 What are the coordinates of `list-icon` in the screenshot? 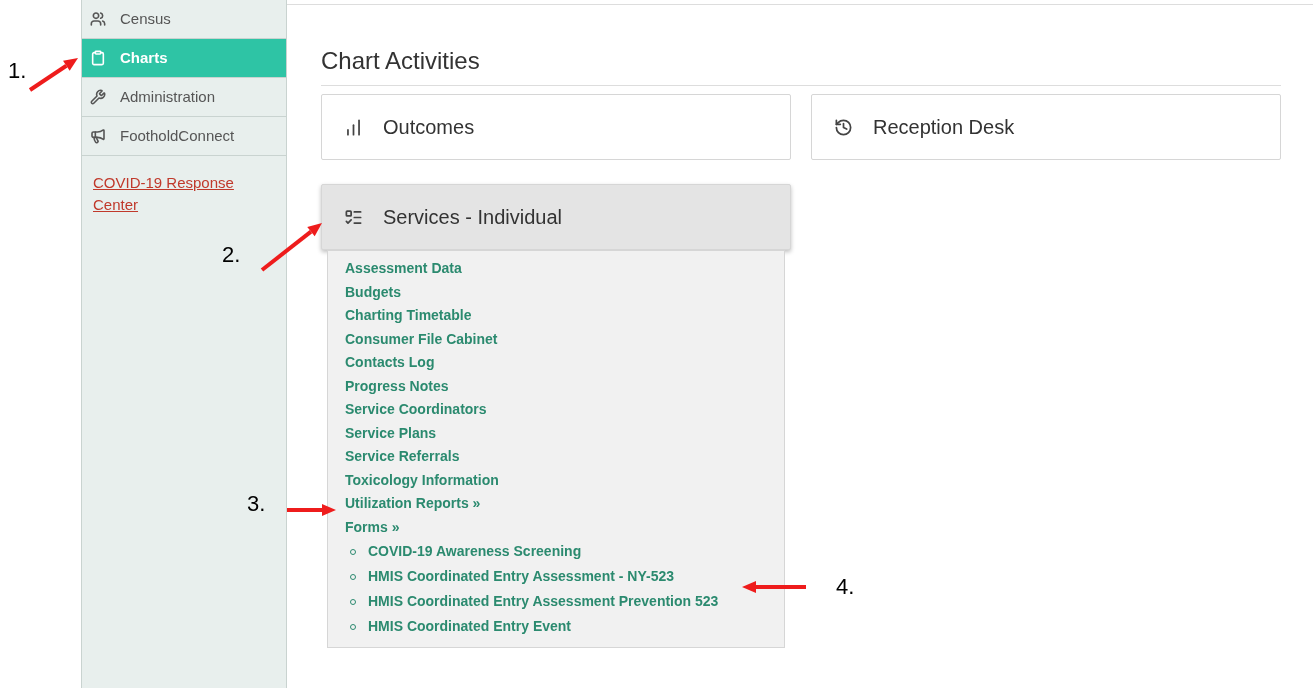 It's located at (353, 217).